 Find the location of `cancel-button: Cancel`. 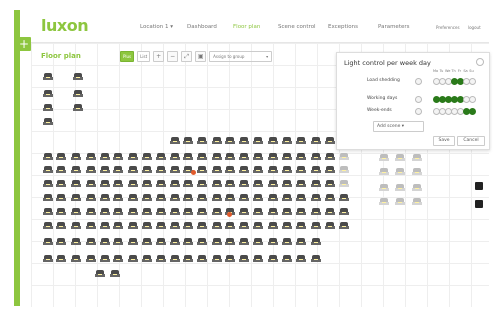

cancel-button: Cancel is located at coordinates (471, 141).